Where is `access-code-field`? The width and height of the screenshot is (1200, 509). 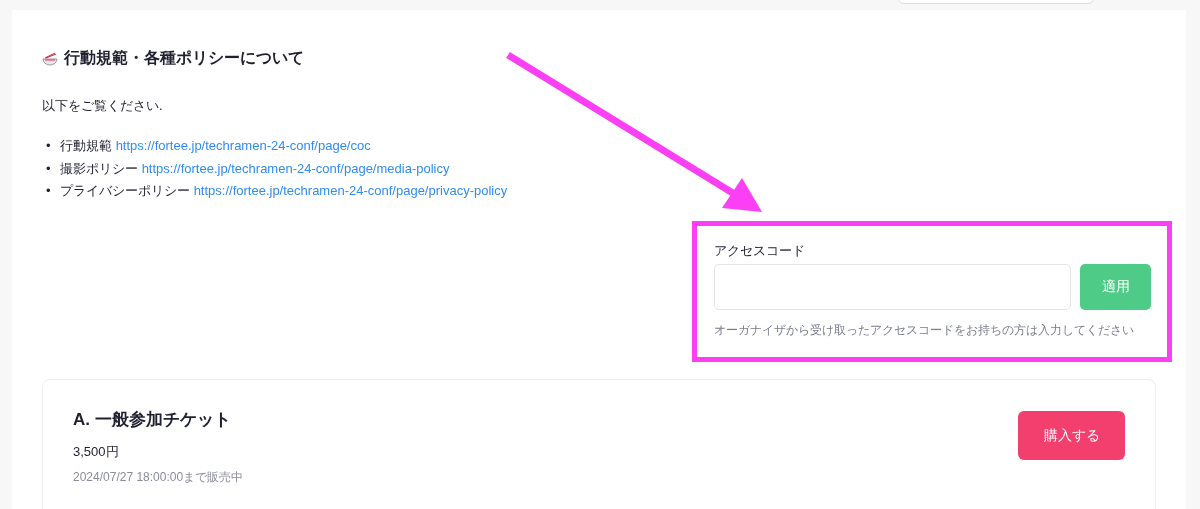
access-code-field is located at coordinates (892, 286).